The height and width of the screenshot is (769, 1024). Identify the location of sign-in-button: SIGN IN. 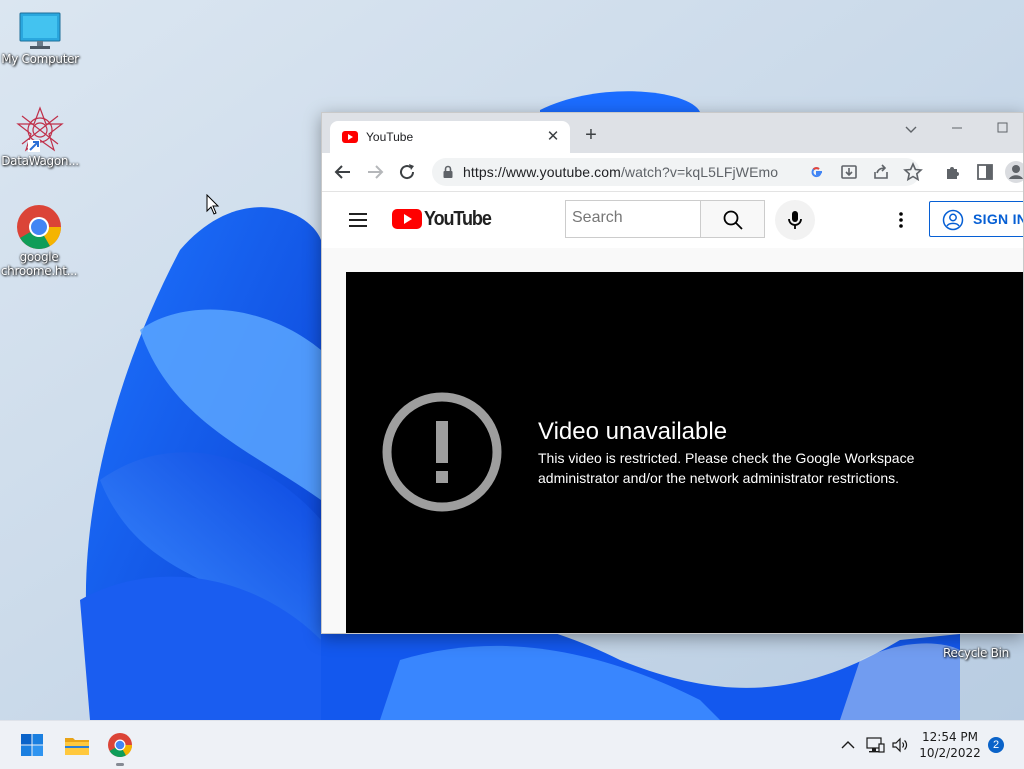
(976, 219).